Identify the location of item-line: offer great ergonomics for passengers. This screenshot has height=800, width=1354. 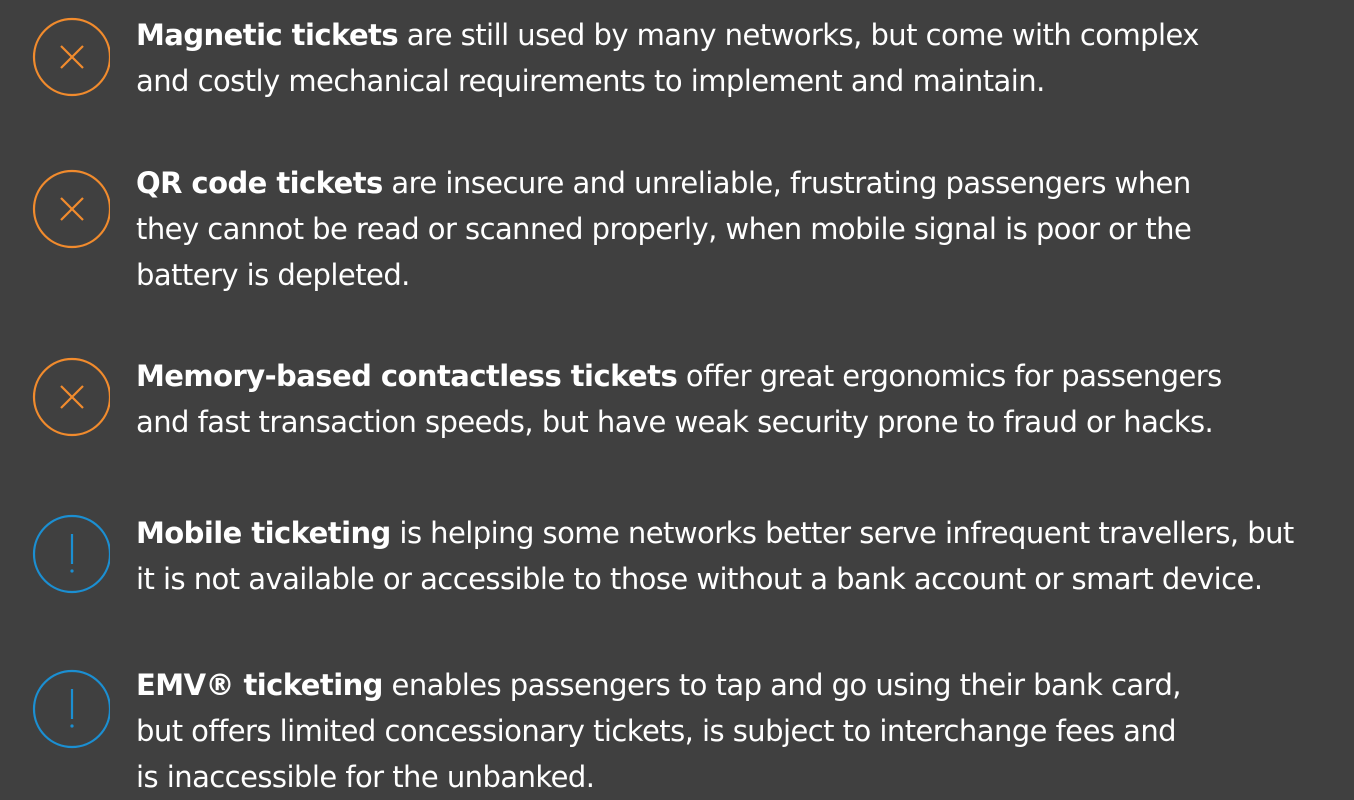
(949, 376).